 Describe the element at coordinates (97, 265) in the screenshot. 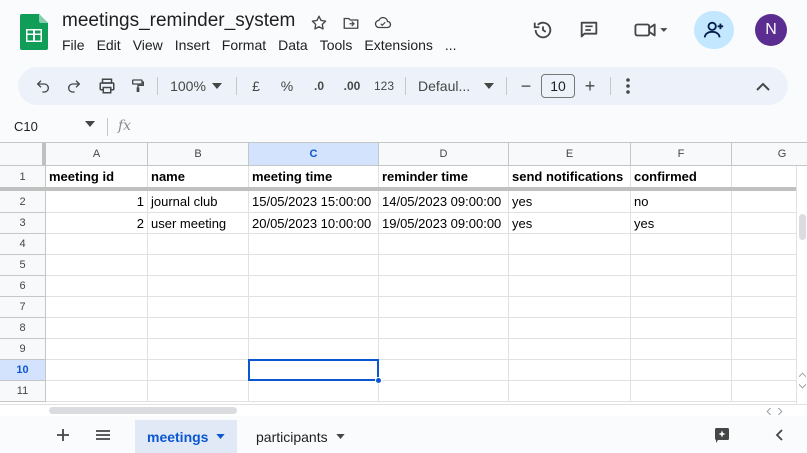

I see `cell-a5` at that location.